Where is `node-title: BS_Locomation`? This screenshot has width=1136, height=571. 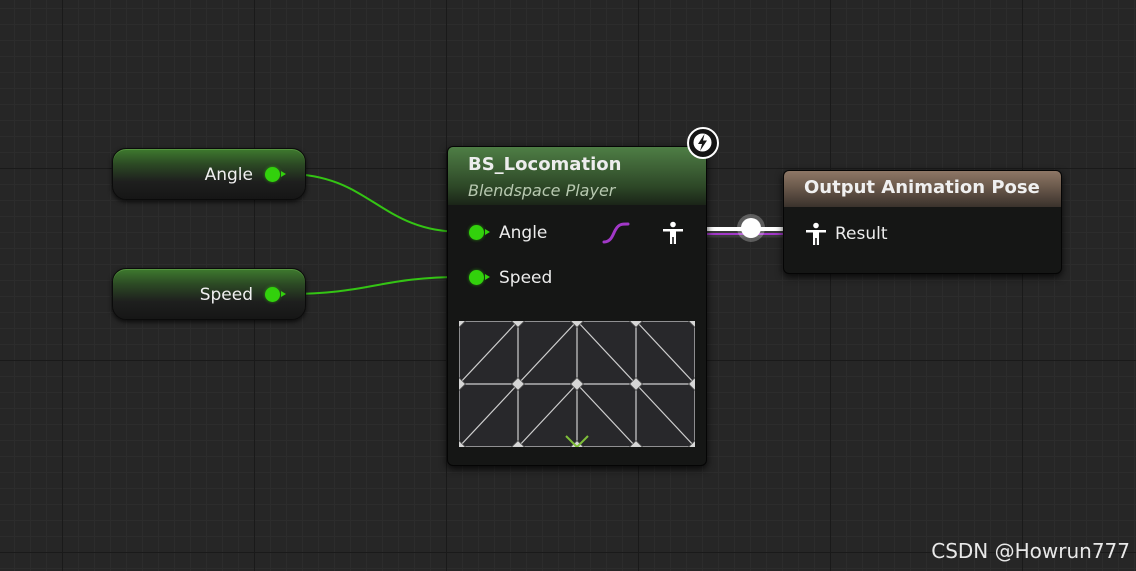 node-title: BS_Locomation is located at coordinates (545, 164).